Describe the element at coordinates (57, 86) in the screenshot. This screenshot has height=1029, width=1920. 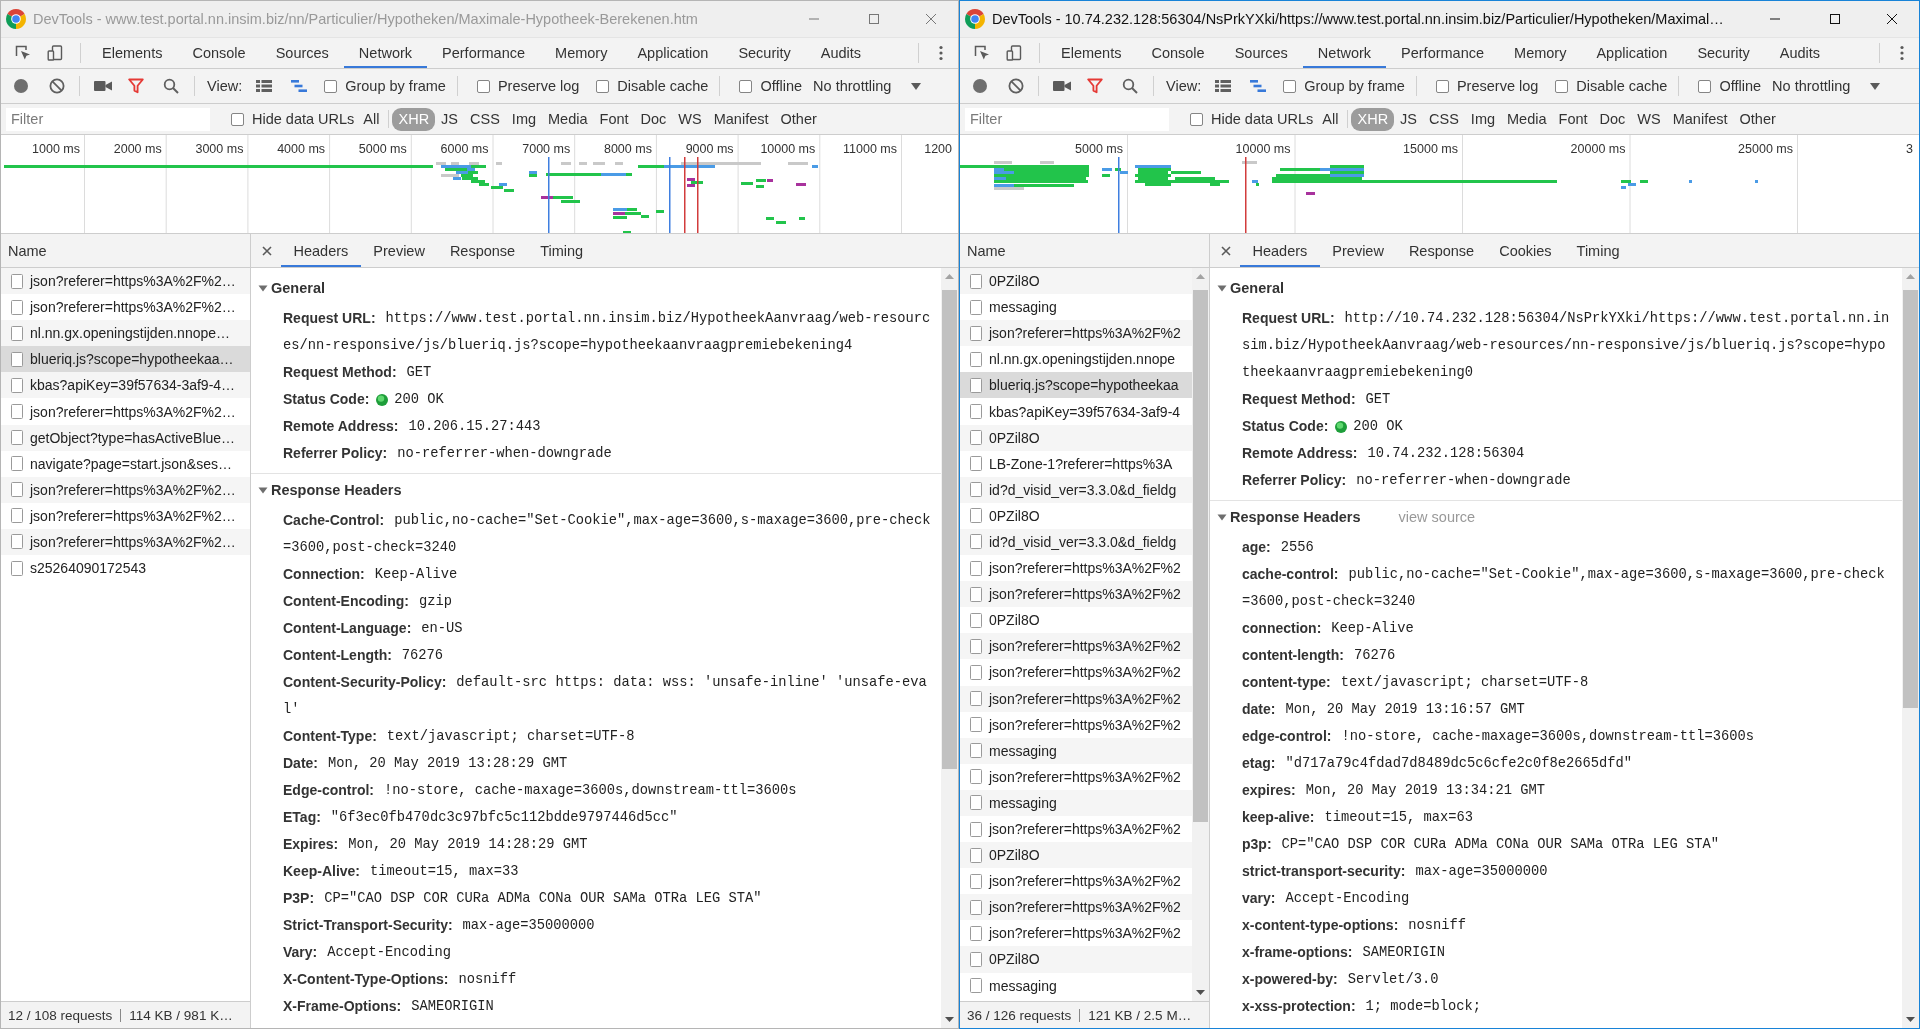
I see `clear-icon` at that location.